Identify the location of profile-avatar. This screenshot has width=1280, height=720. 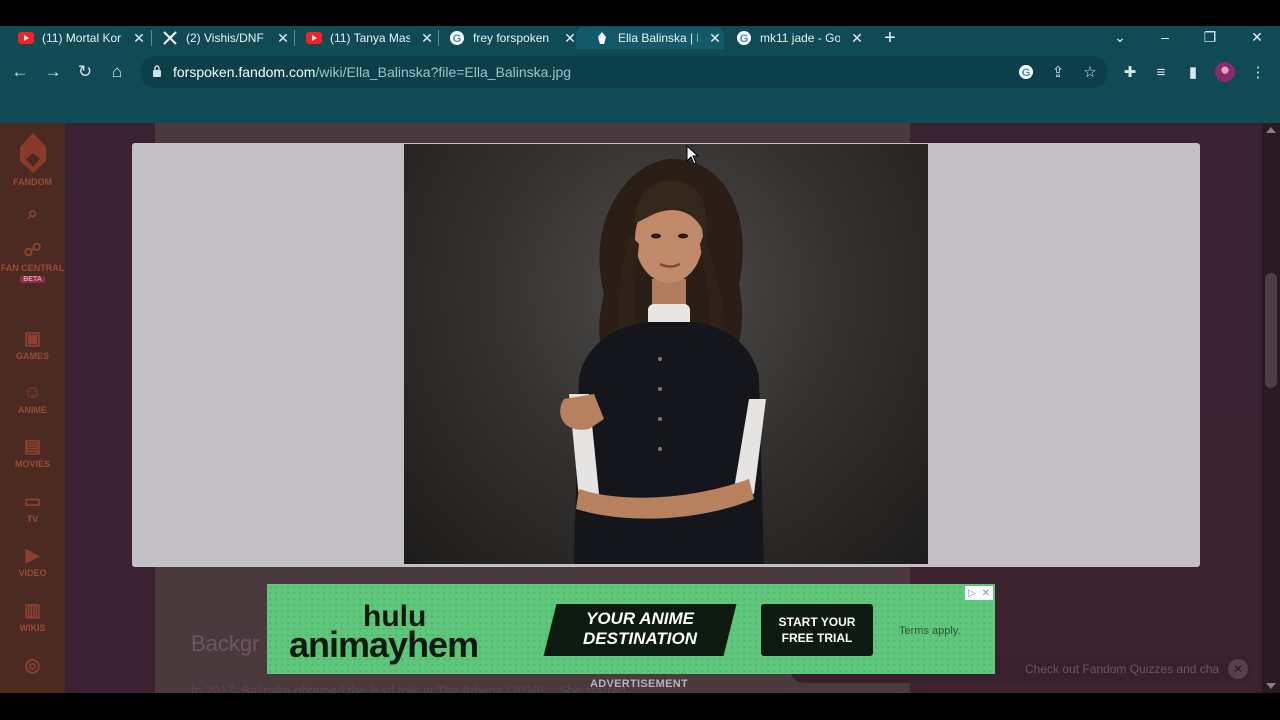
(1225, 72).